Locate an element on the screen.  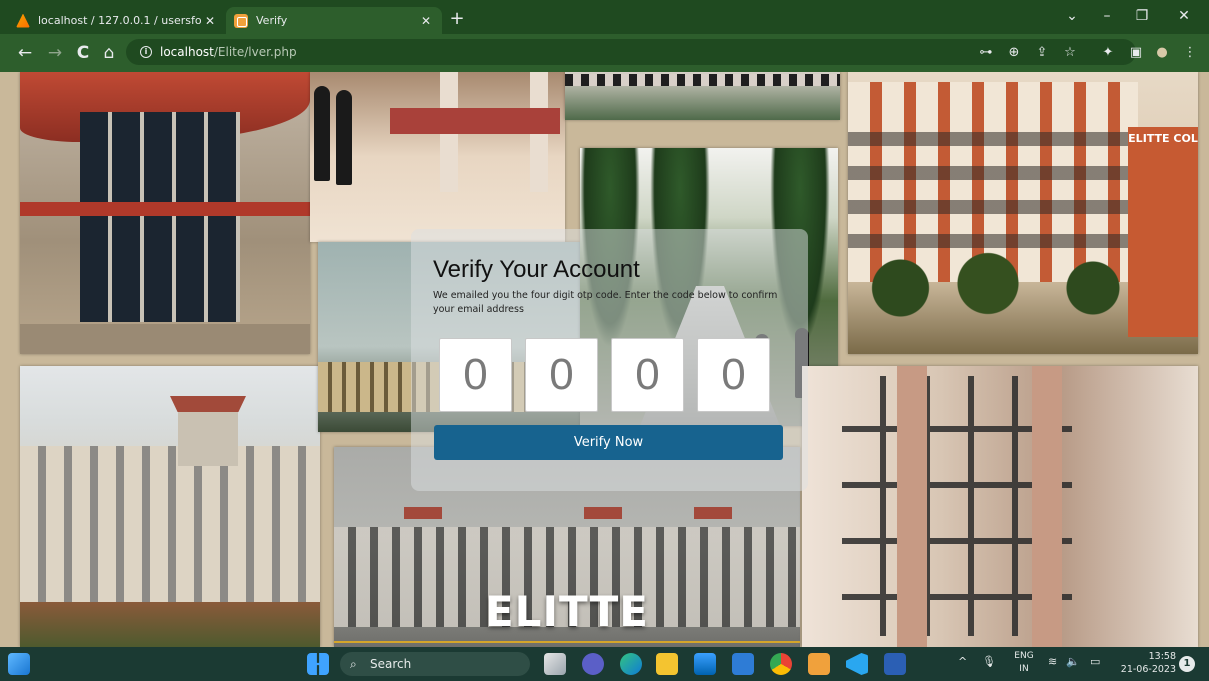
windows-start-icon is located at coordinates (318, 664).